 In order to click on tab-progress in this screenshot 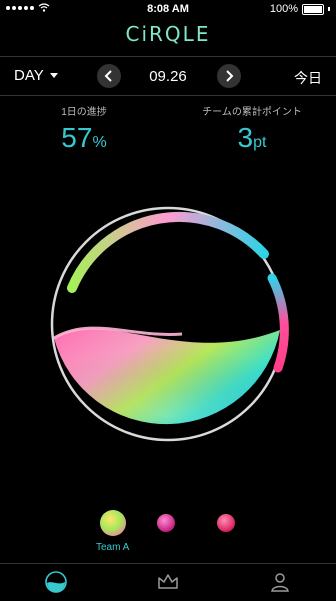, I will do `click(56, 582)`.